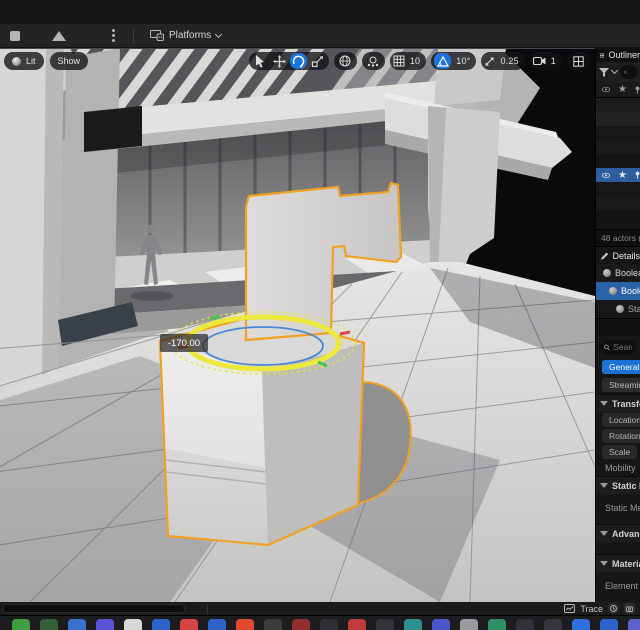  Describe the element at coordinates (545, 61) in the screenshot. I see `camera-speed-button: 1` at that location.